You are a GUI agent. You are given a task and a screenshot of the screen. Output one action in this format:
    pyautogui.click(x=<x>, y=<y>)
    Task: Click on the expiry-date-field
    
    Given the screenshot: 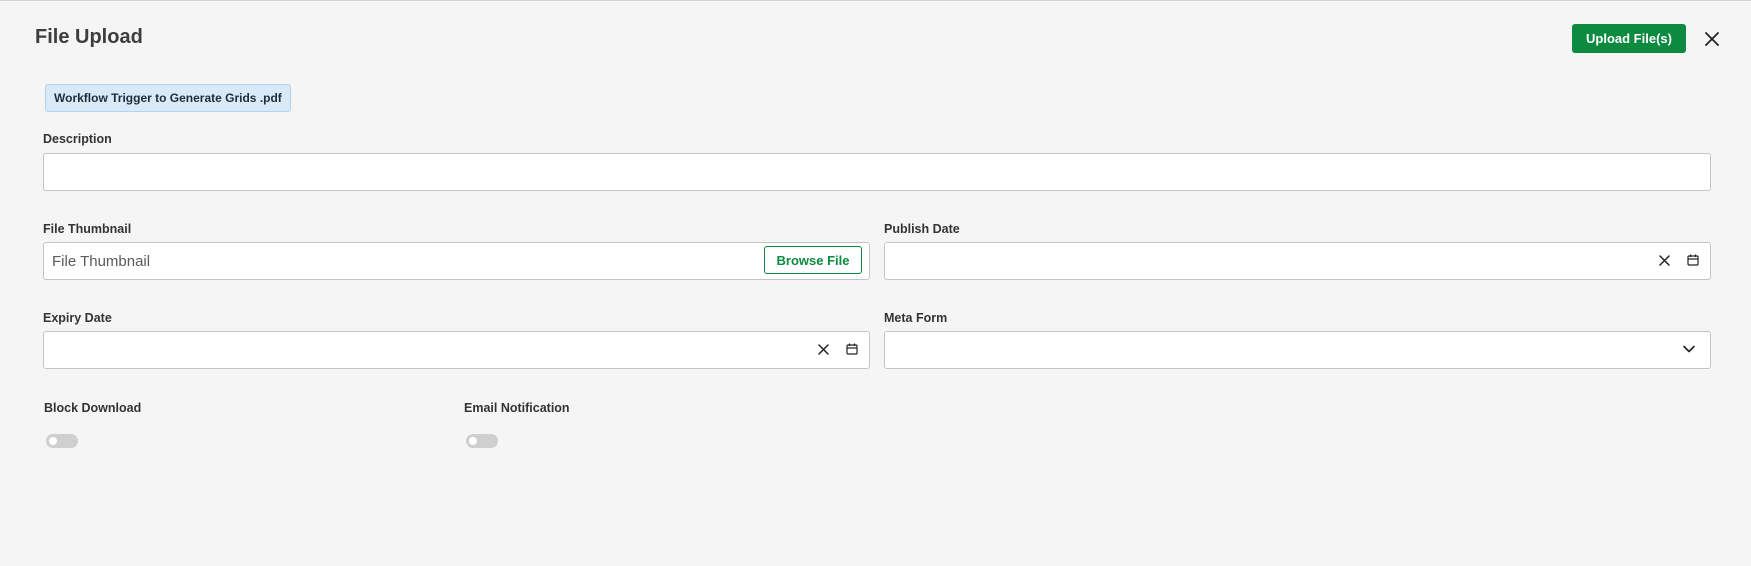 What is the action you would take?
    pyautogui.click(x=456, y=350)
    